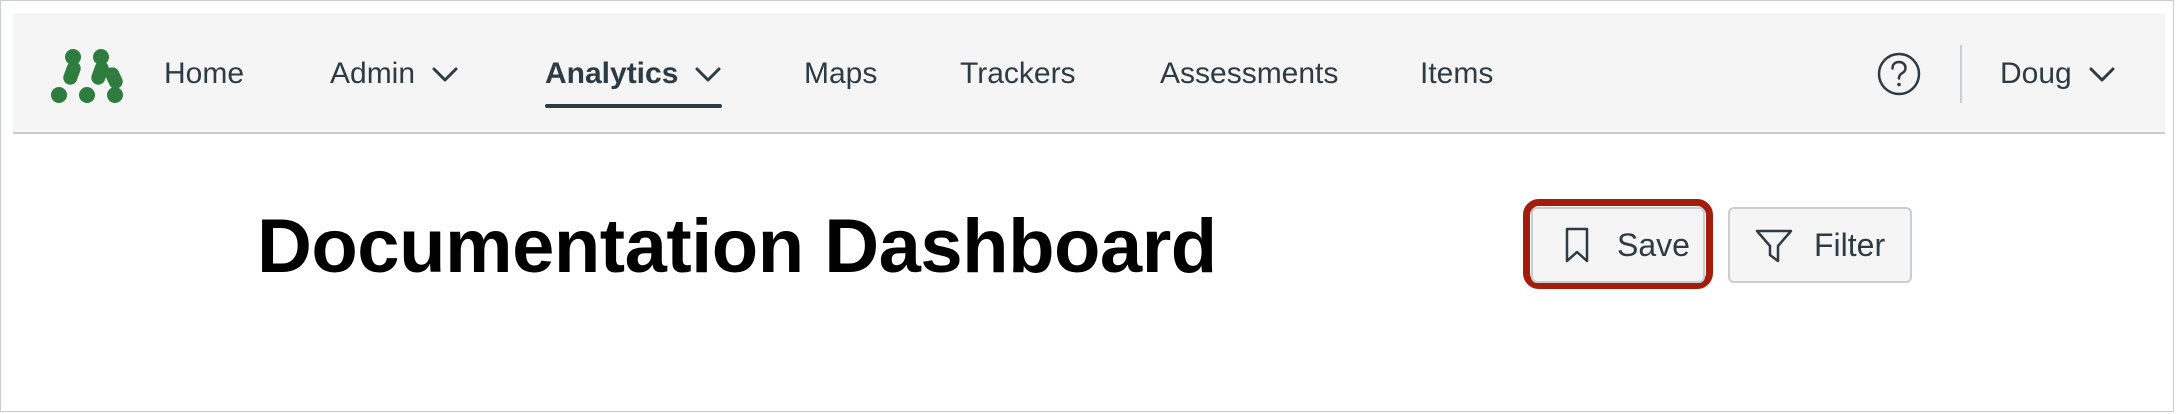  Describe the element at coordinates (92, 77) in the screenshot. I see `brand-logo-icon` at that location.